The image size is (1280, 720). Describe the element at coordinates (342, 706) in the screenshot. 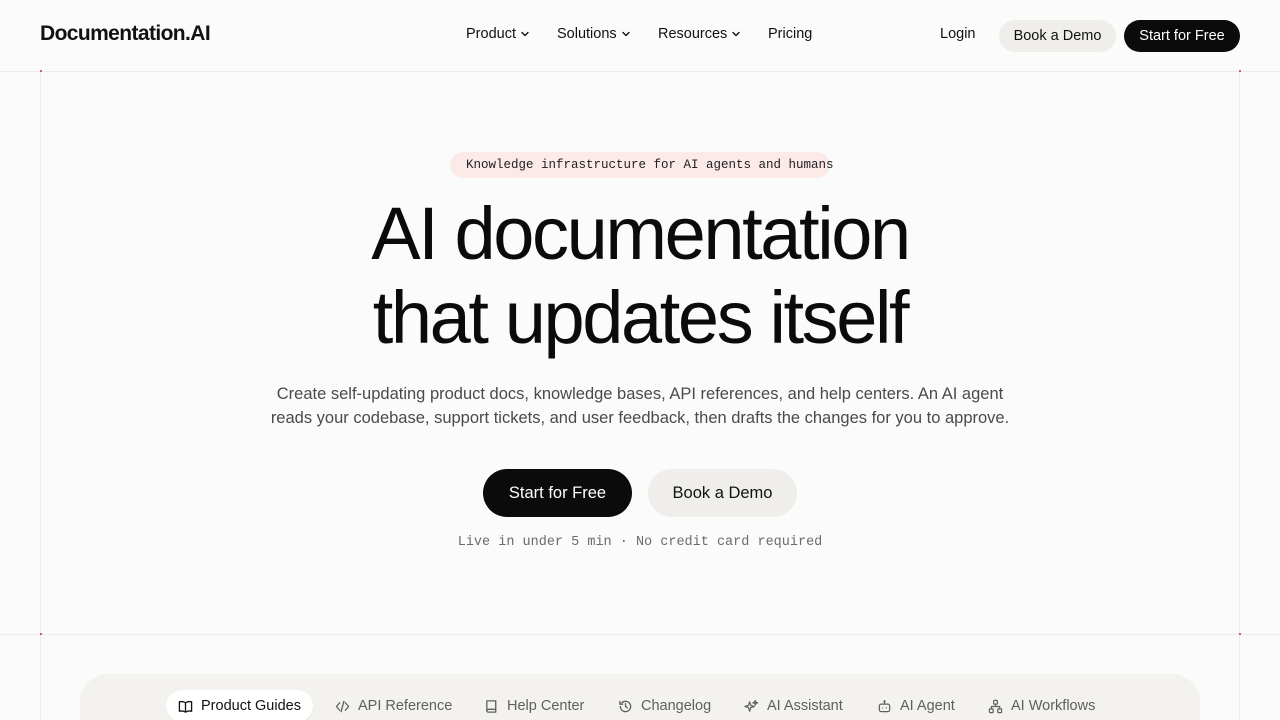

I see `code-icon` at that location.